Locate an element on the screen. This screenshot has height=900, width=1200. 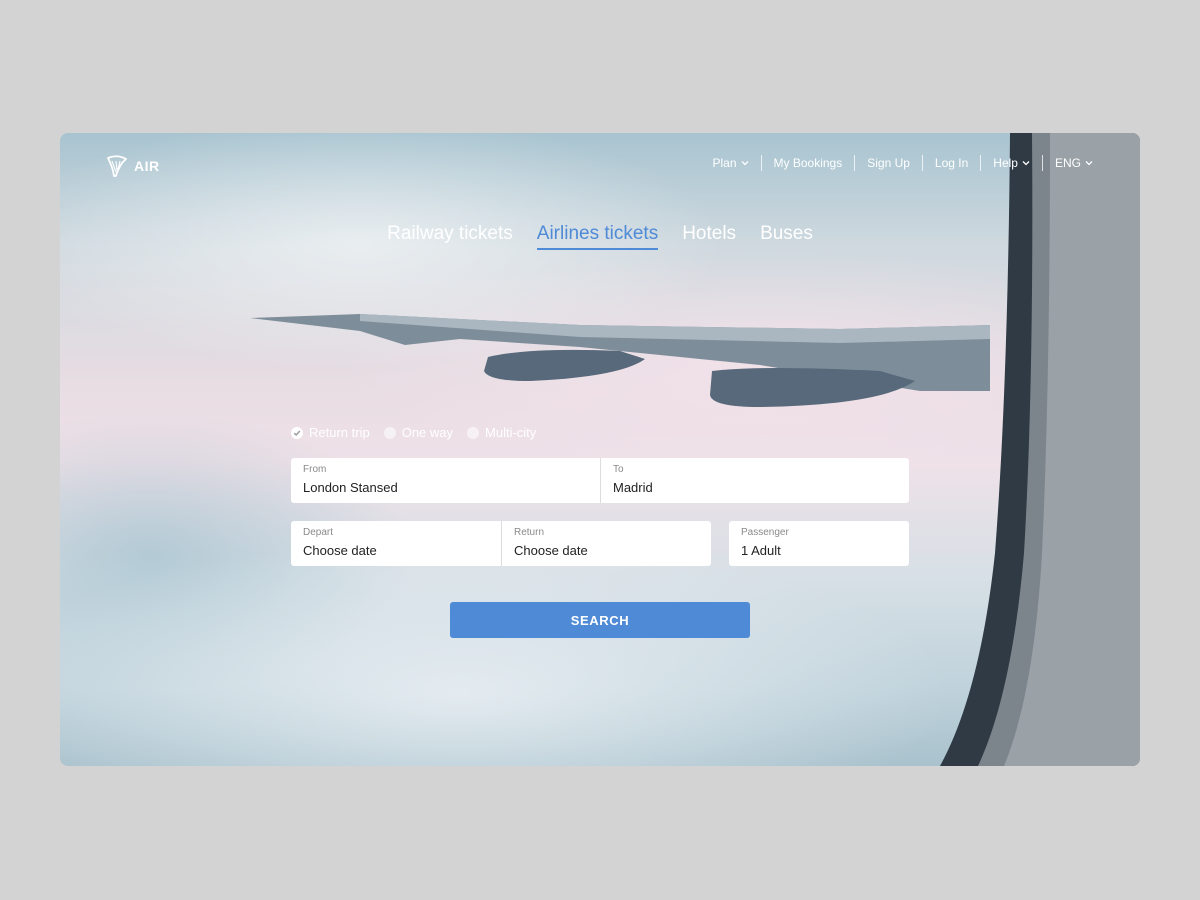
nav-item-label: Sign Up is located at coordinates (888, 163).